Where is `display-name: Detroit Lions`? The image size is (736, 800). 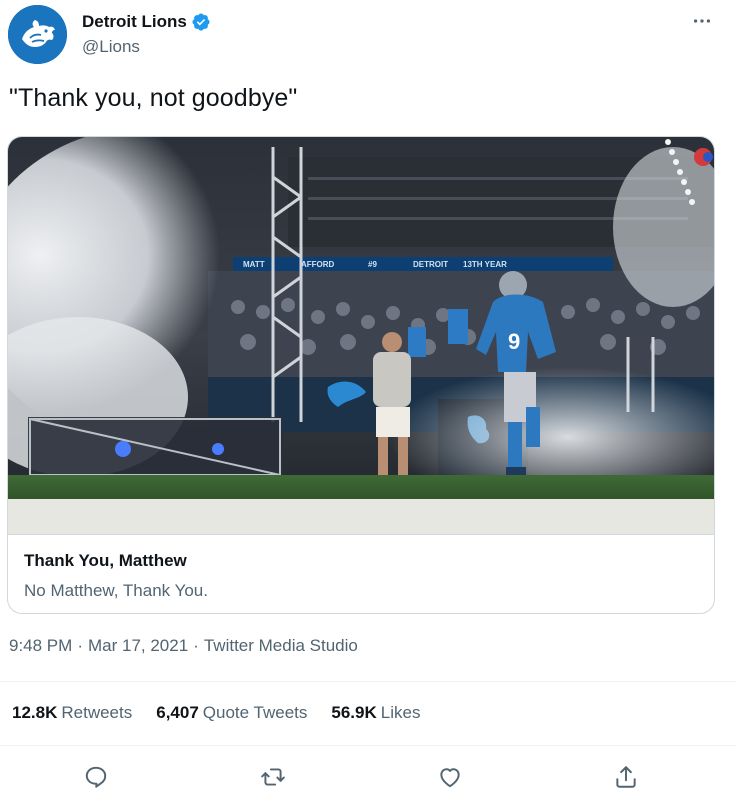 display-name: Detroit Lions is located at coordinates (134, 22).